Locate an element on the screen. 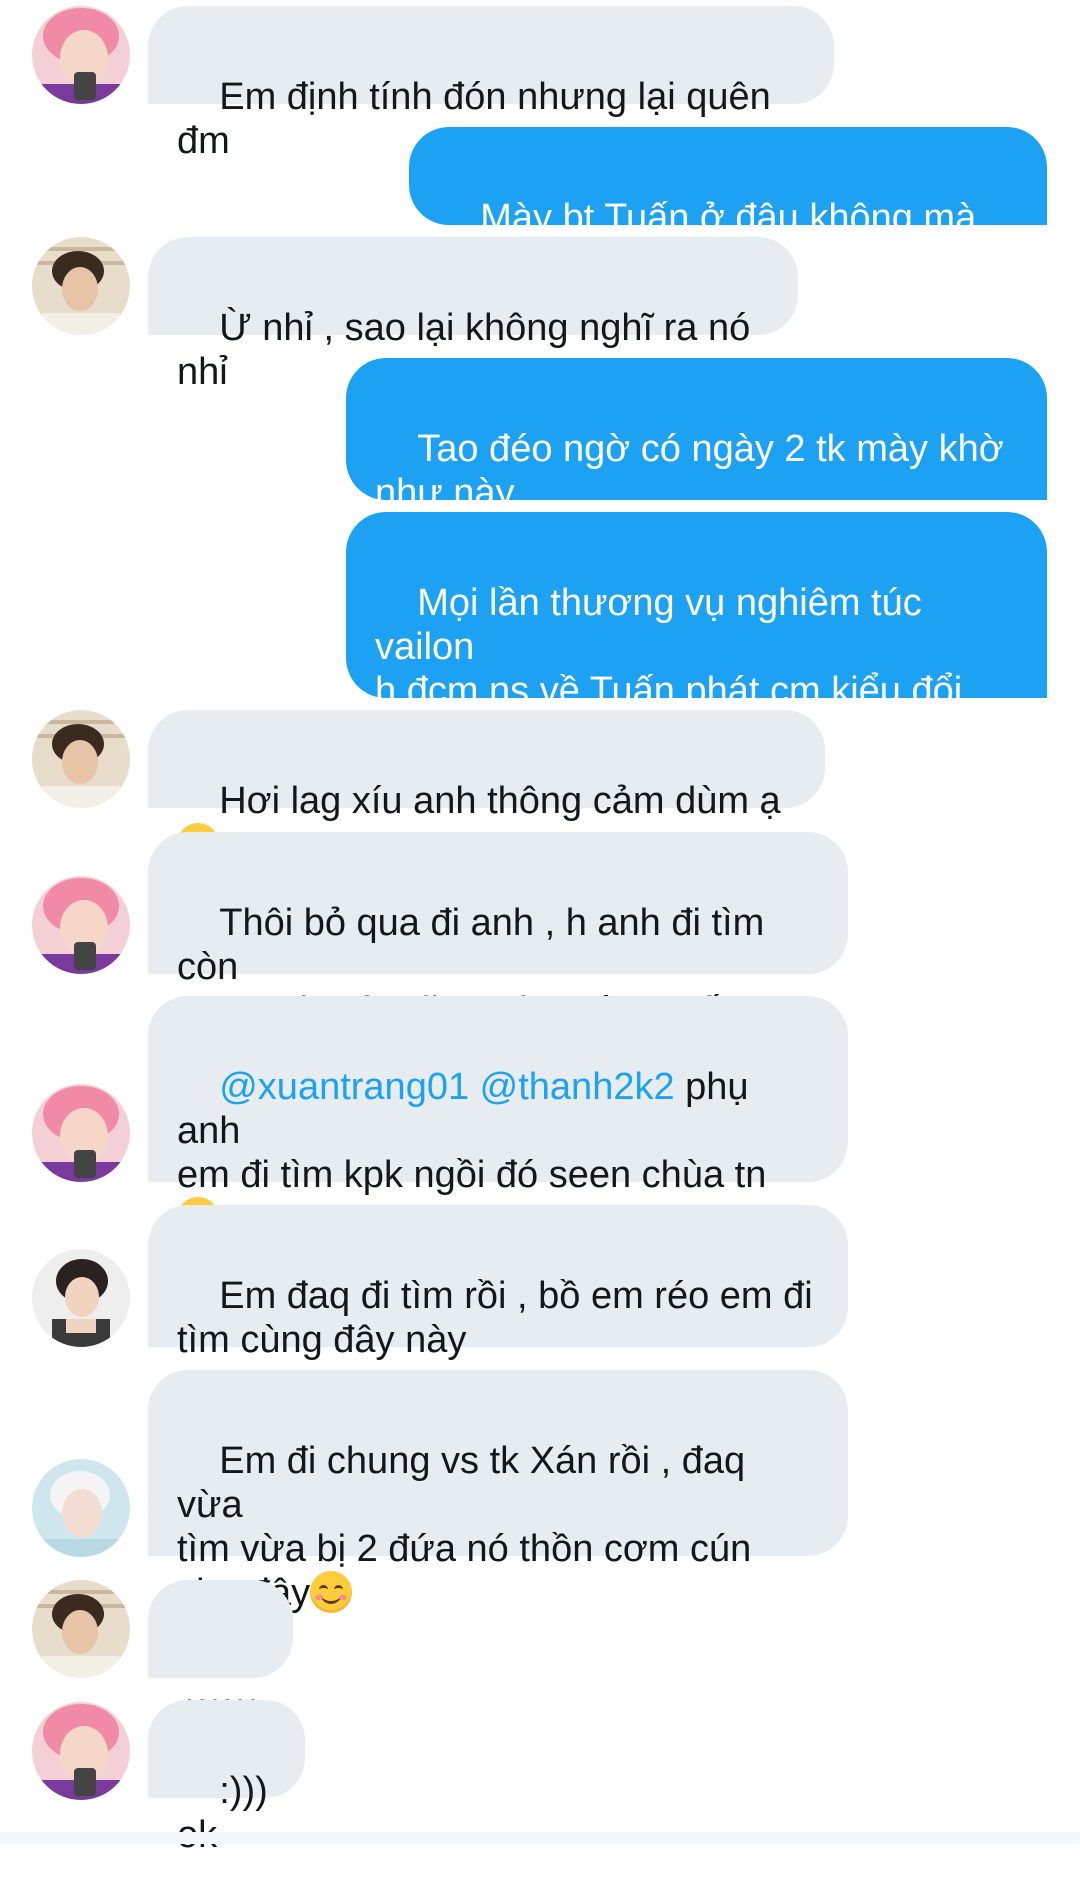 Image resolution: width=1080 pixels, height=1901 pixels. message-bubble-outgoing: Tao đéo ngờ có ngày 2 tk mày khờ như này is located at coordinates (696, 436).